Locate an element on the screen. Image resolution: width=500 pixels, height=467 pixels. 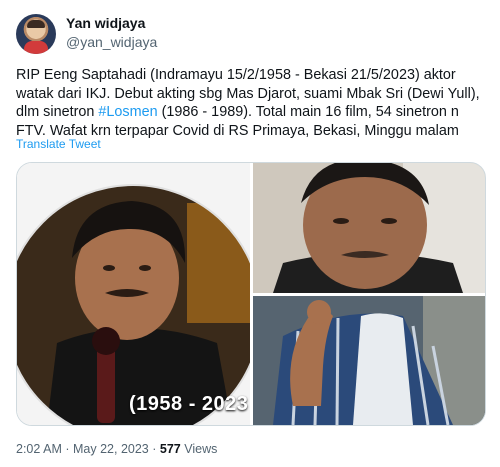
close-up-illustration is located at coordinates (369, 228).